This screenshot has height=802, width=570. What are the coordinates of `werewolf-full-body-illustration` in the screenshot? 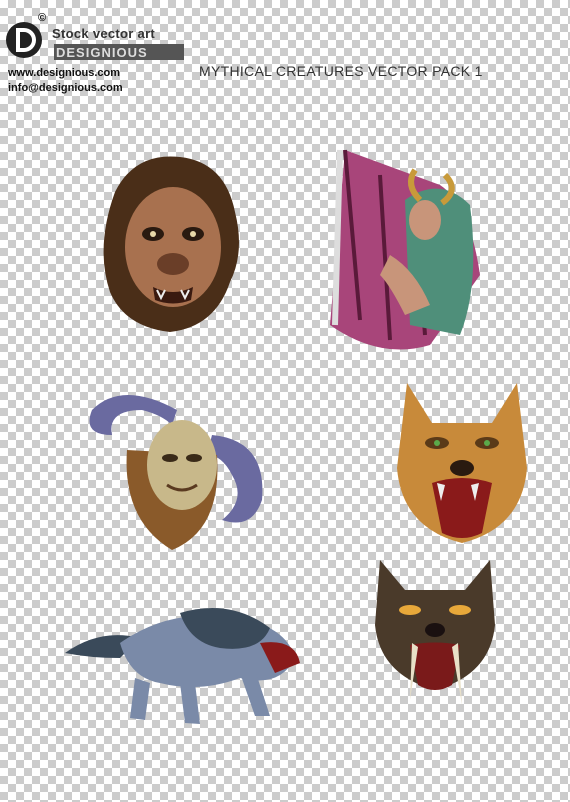 It's located at (182, 666).